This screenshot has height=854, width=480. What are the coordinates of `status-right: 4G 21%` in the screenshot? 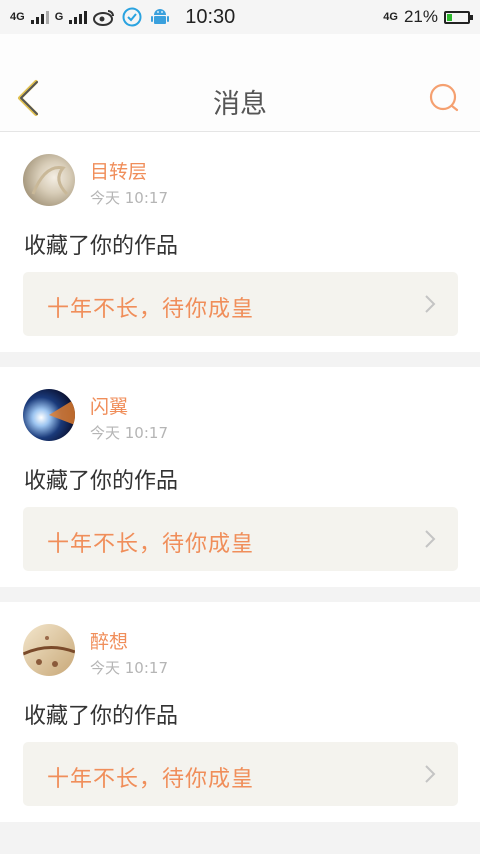 It's located at (428, 17).